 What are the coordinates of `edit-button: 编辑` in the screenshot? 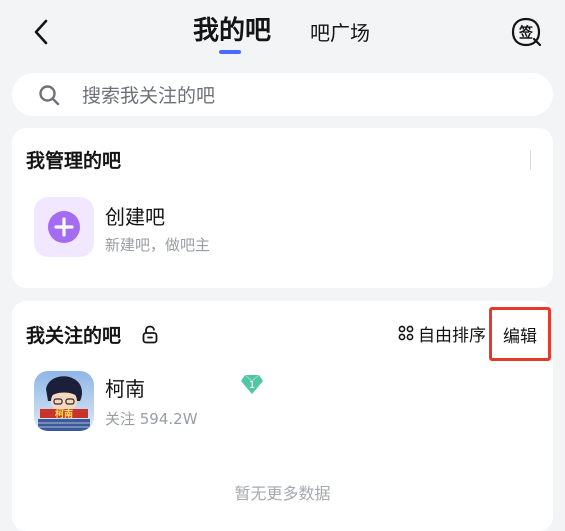 It's located at (520, 334).